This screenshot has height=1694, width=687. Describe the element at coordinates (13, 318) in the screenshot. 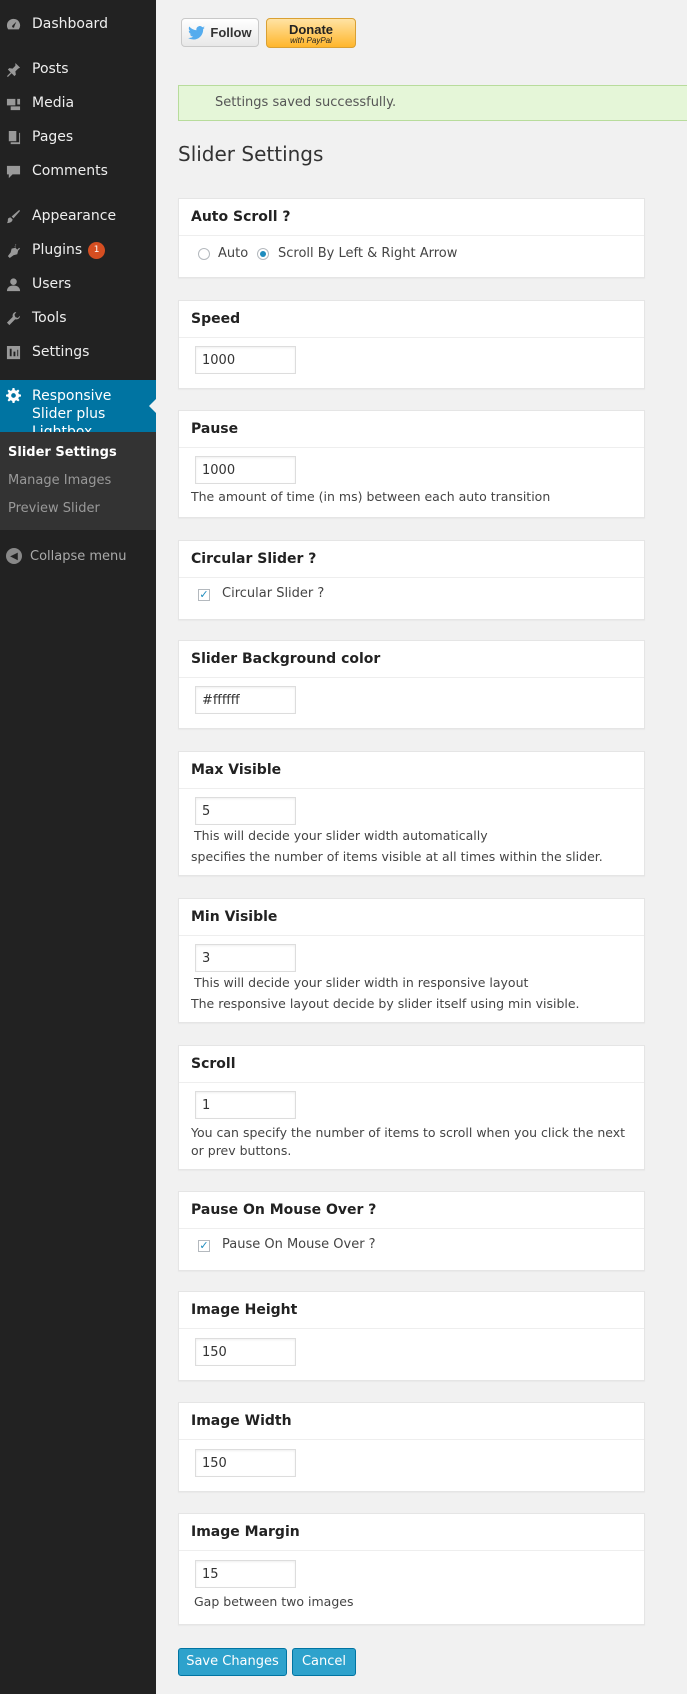

I see `wrench-icon` at that location.